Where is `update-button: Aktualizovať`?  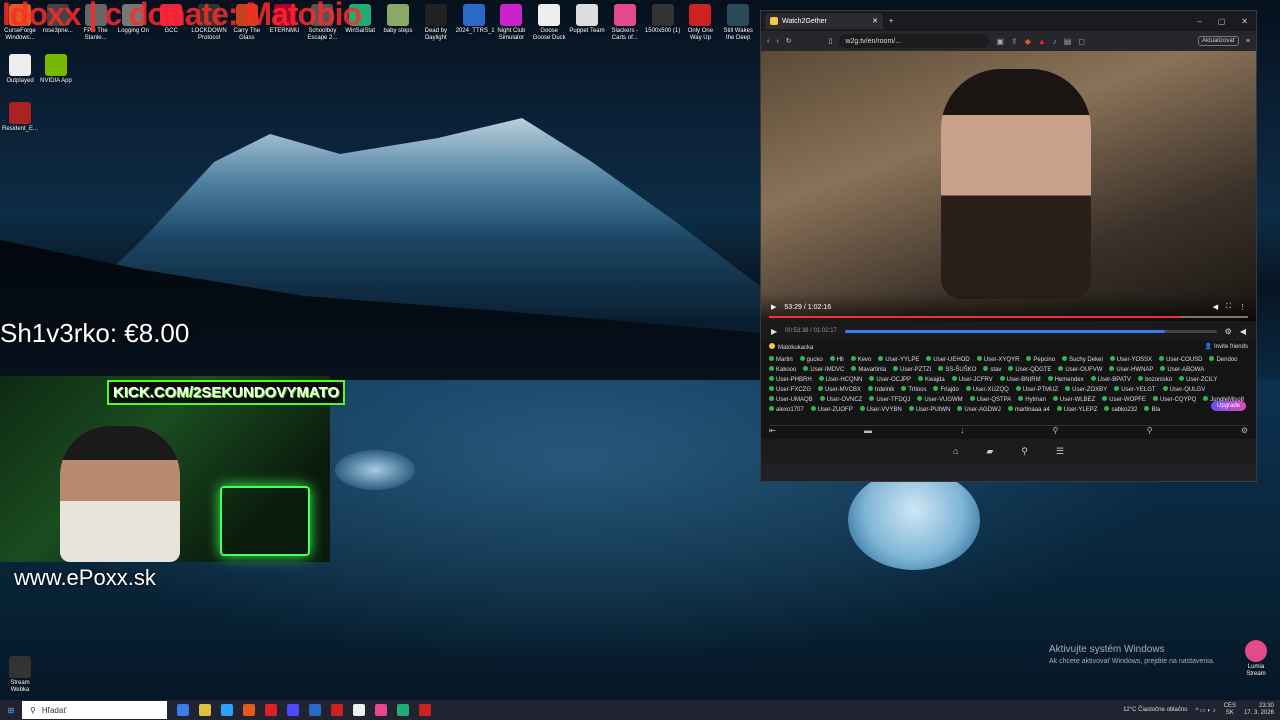
update-button: Aktualizovať is located at coordinates (1218, 41).